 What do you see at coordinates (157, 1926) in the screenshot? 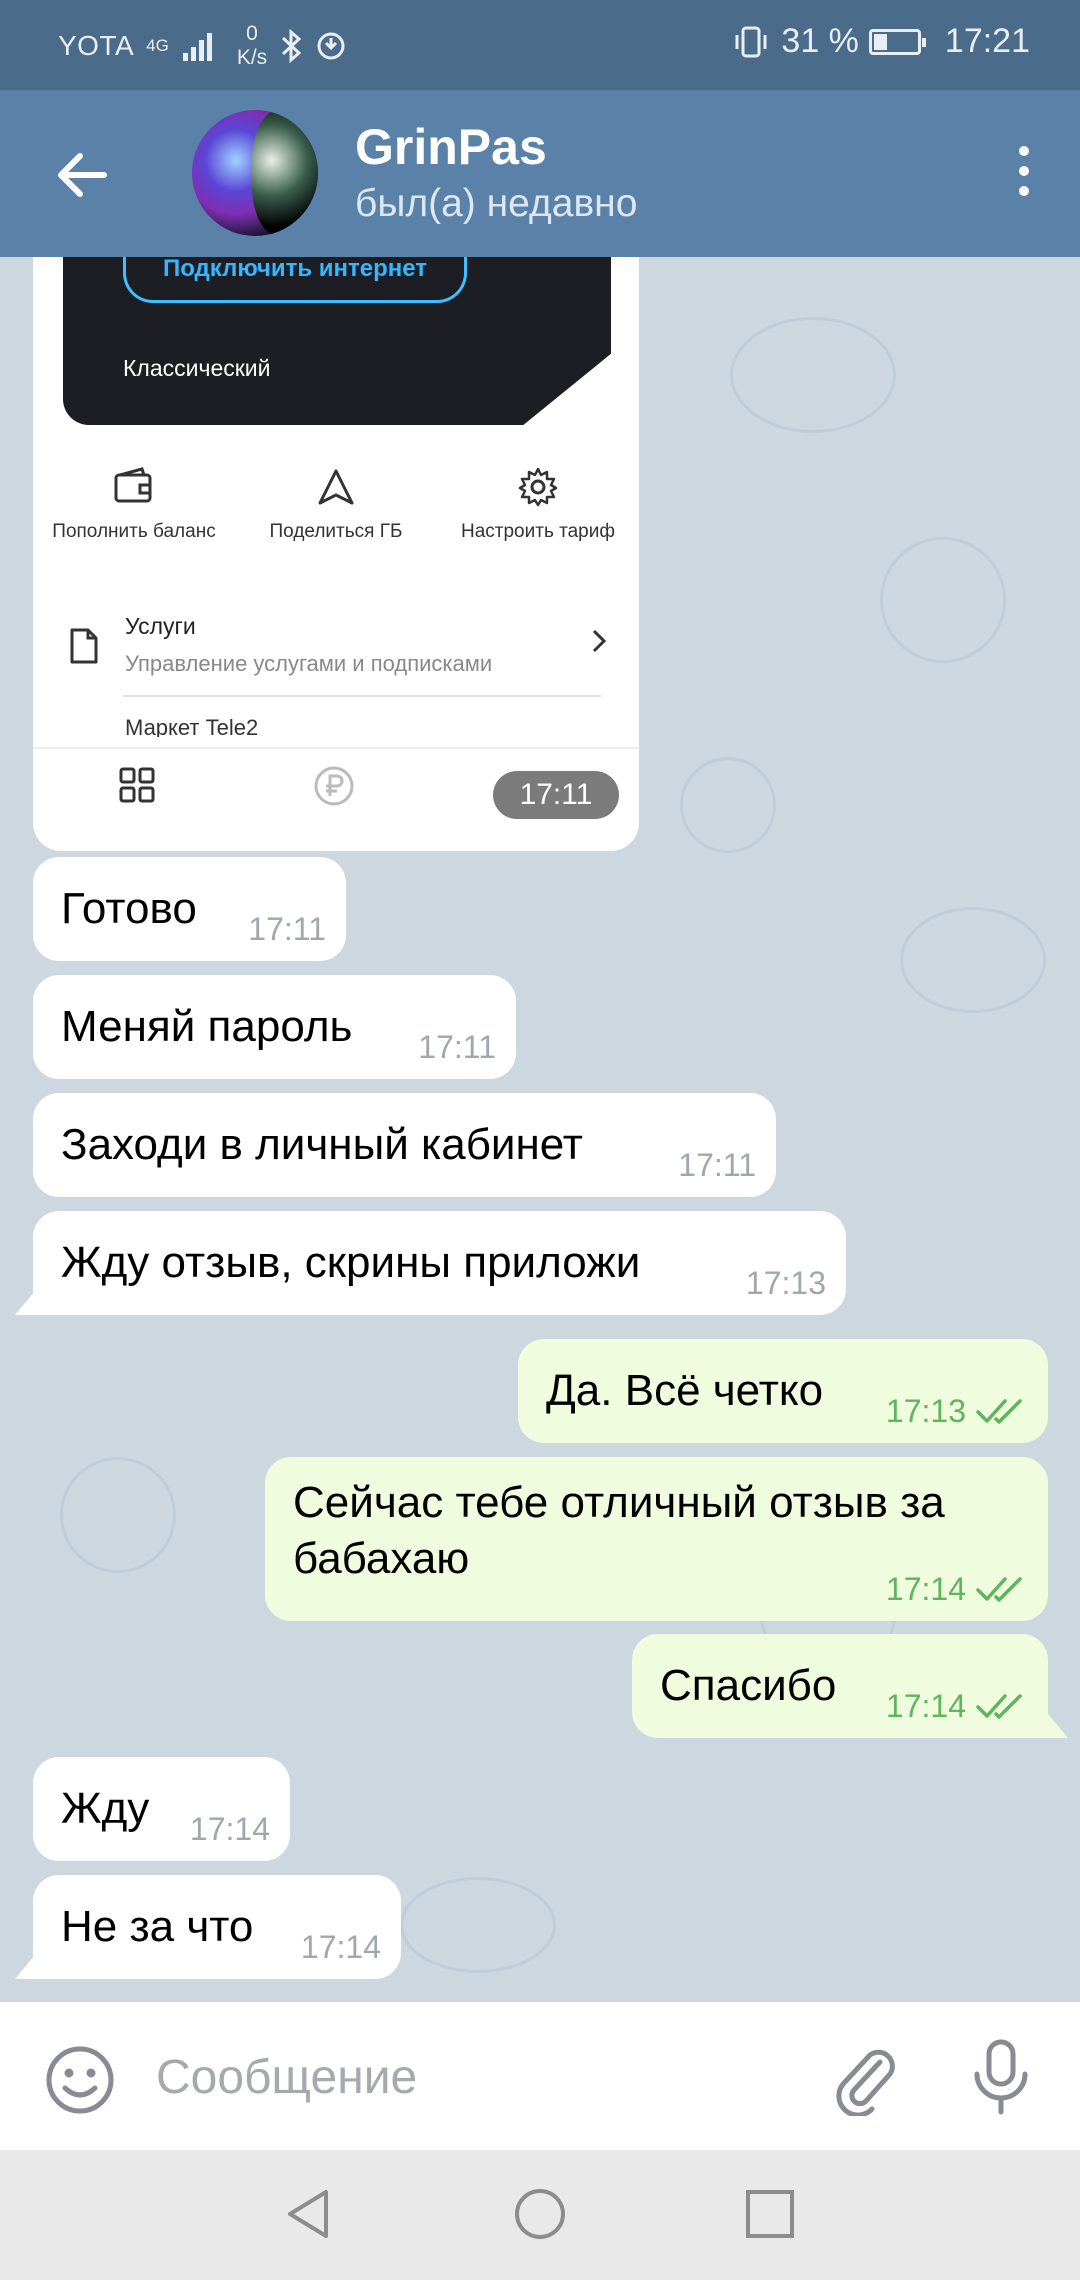
I see `message-text: Не за что` at bounding box center [157, 1926].